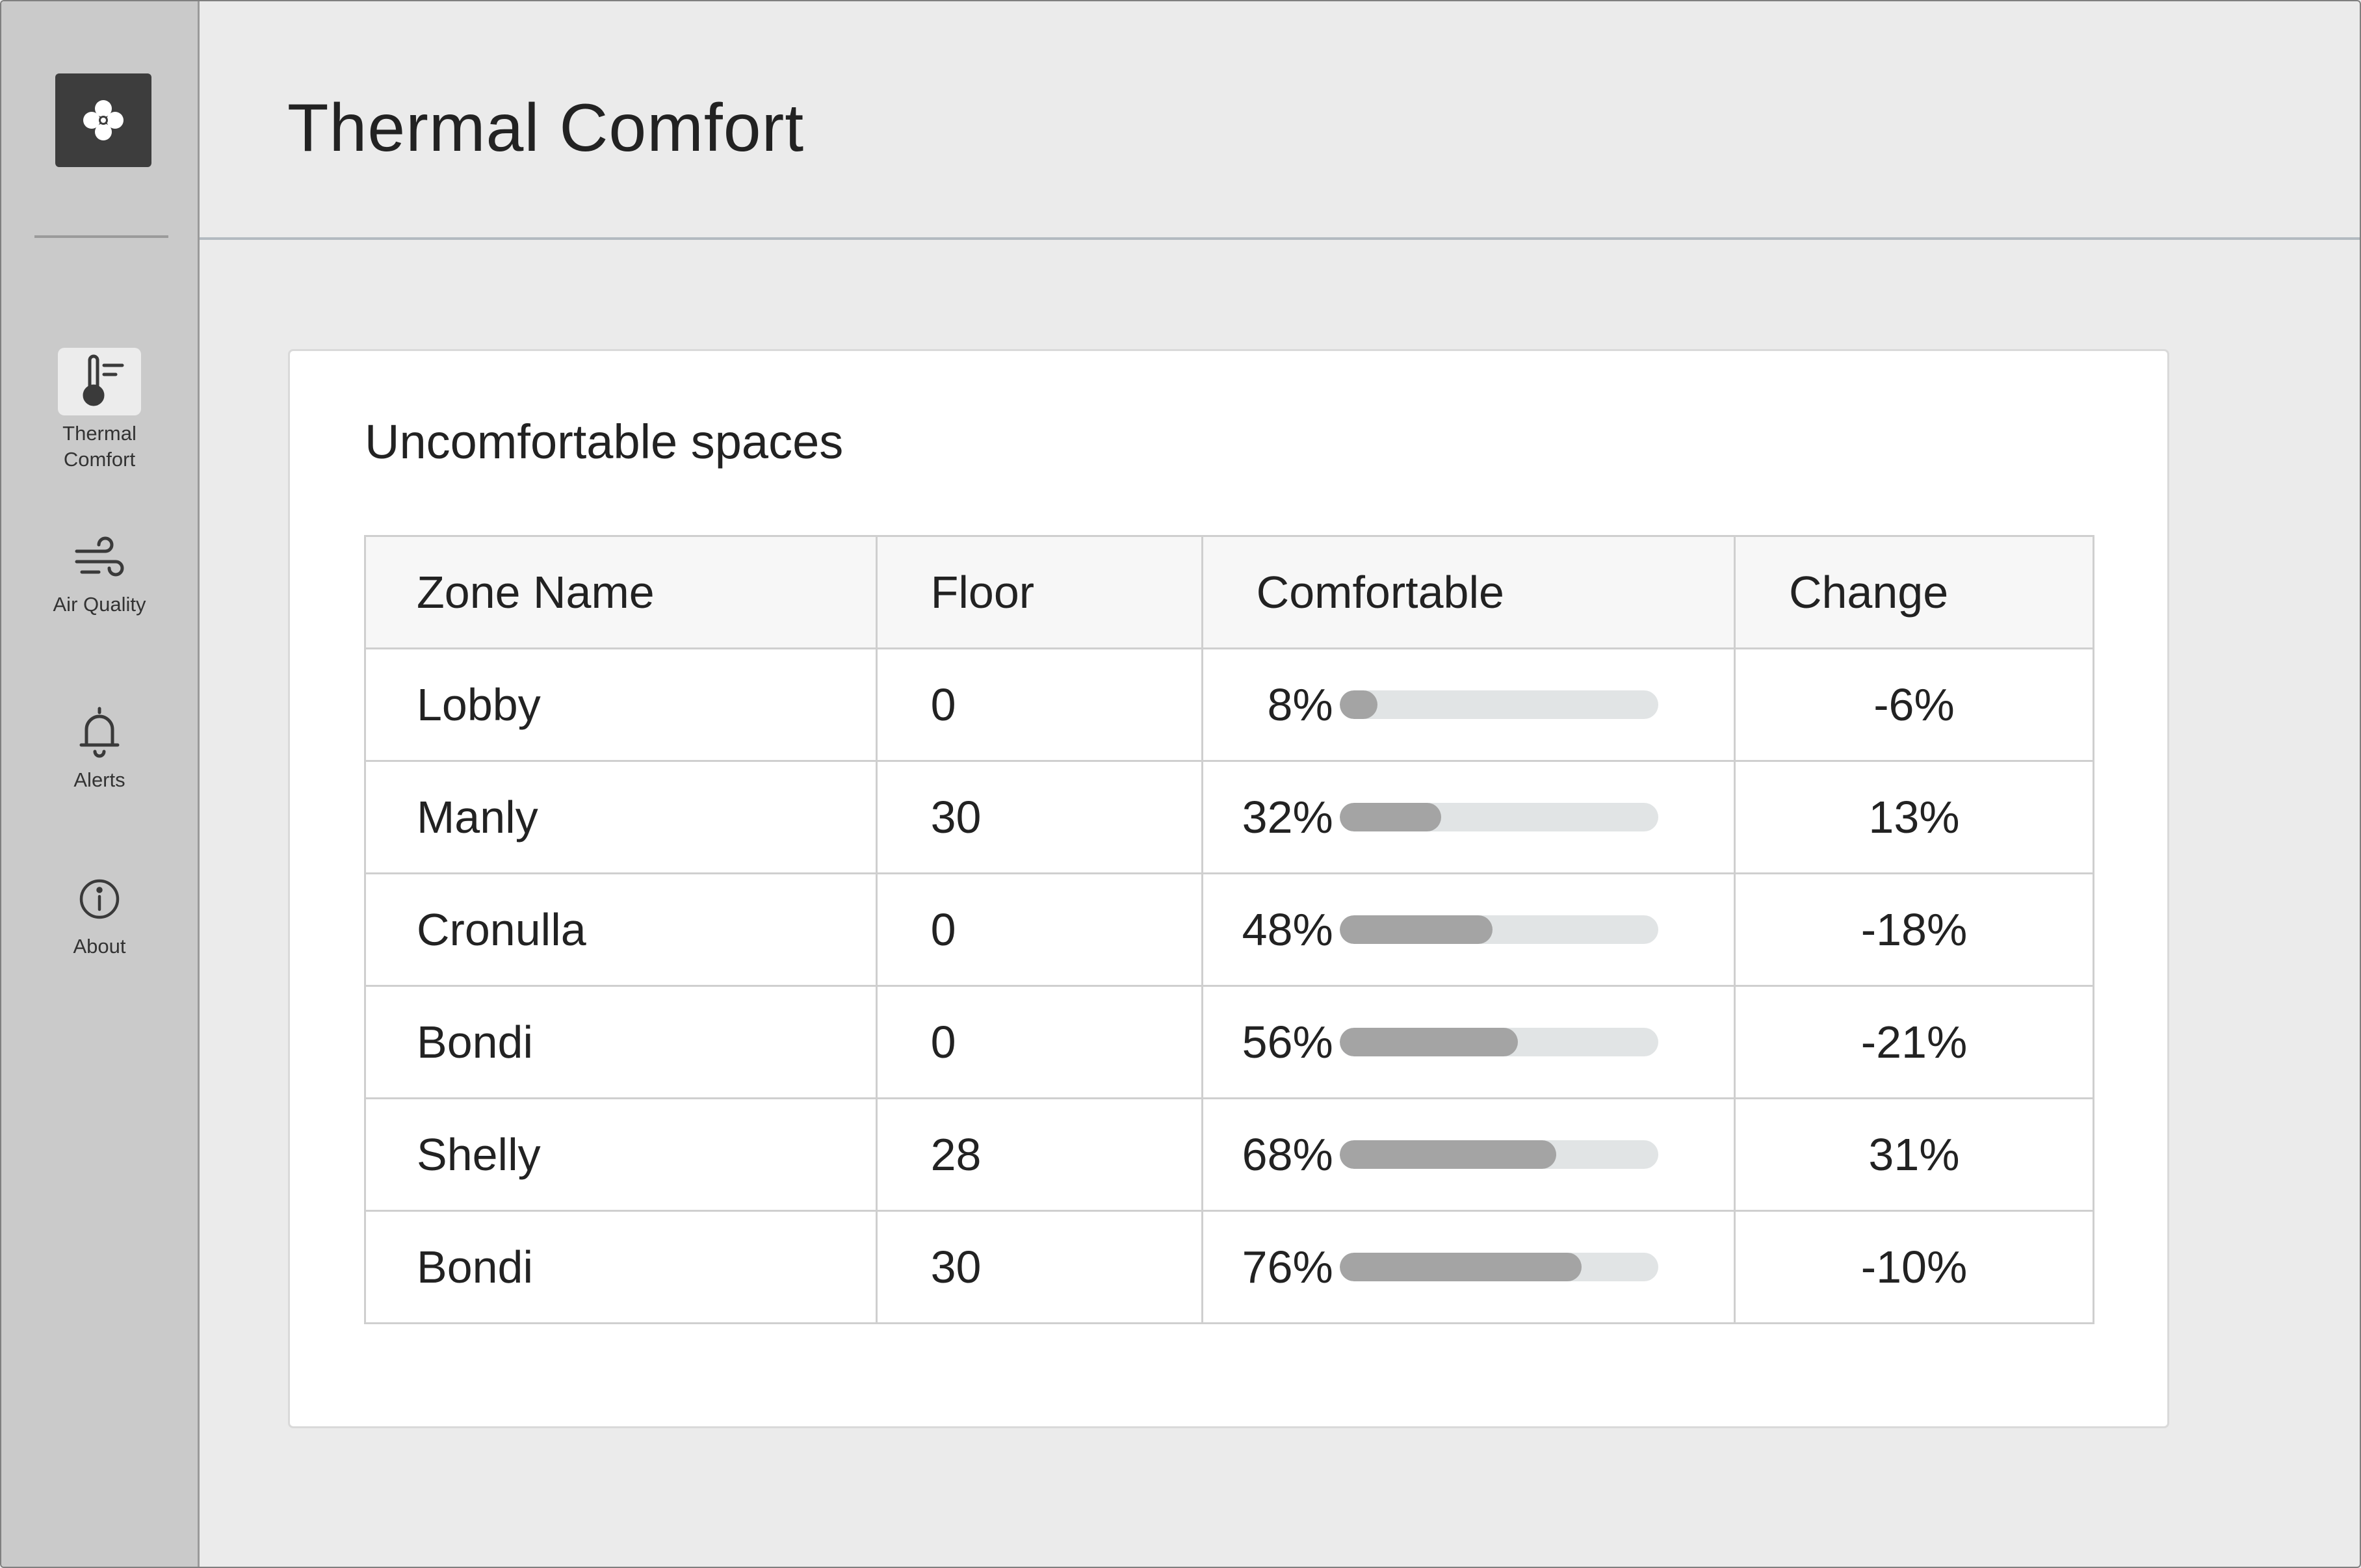 The image size is (2361, 1568). Describe the element at coordinates (1914, 930) in the screenshot. I see `change-cell: -18%` at that location.